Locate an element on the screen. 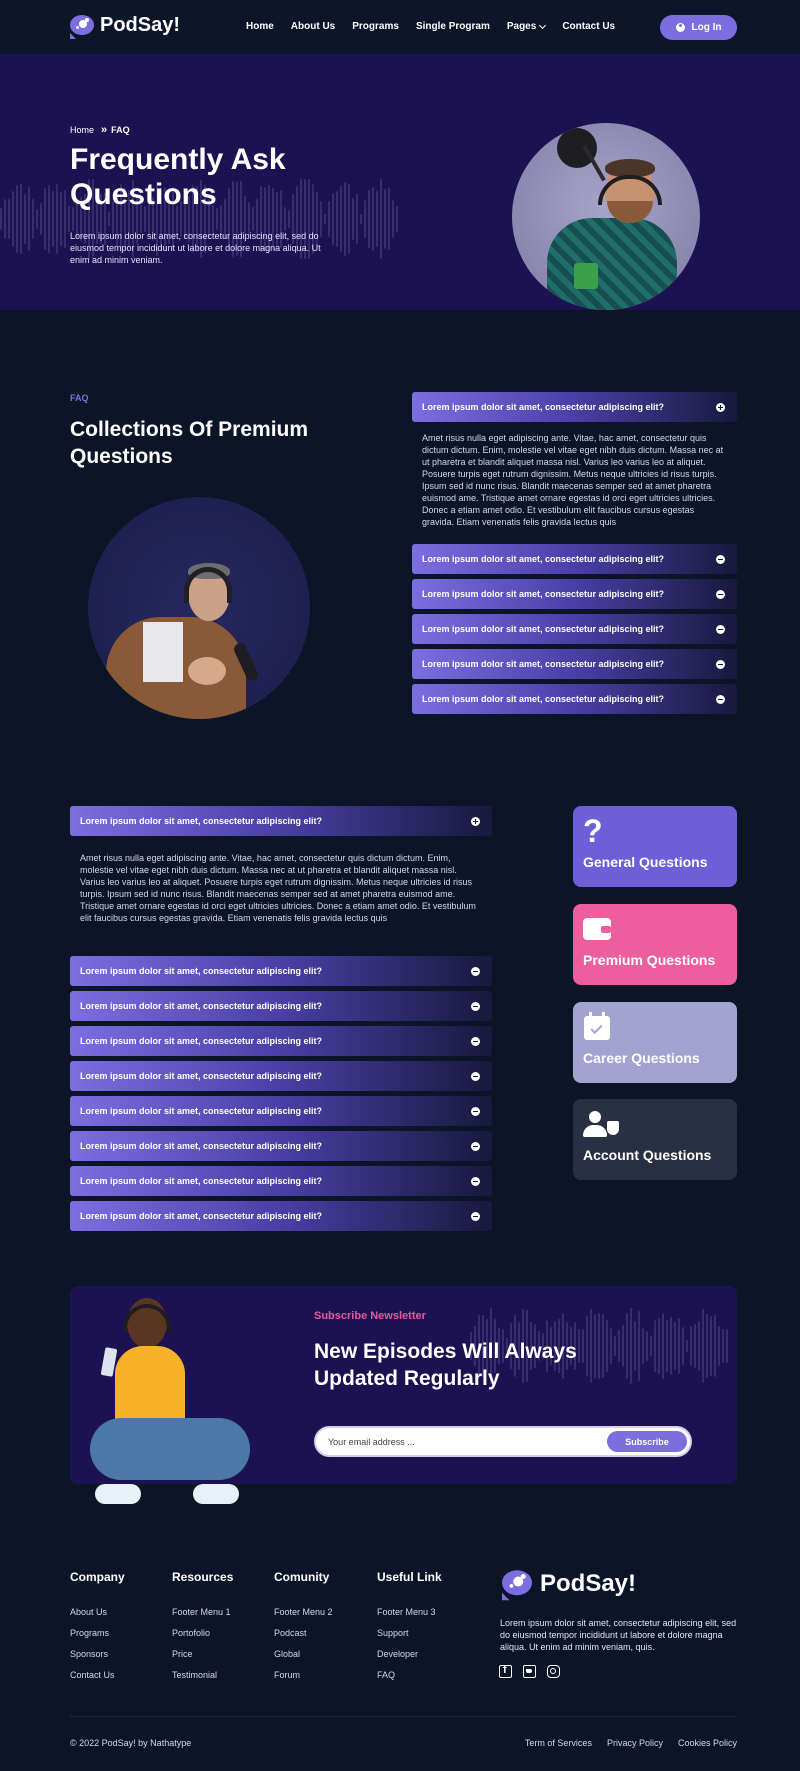 This screenshot has height=1771, width=800. nav-single-program: Single Program is located at coordinates (453, 26).